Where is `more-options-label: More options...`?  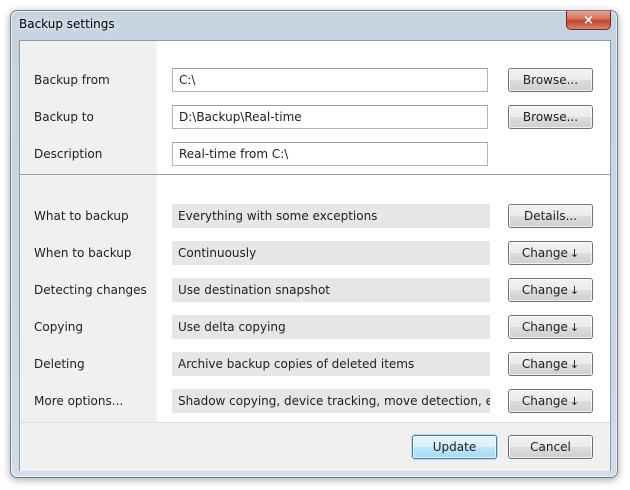
more-options-label: More options... is located at coordinates (79, 401).